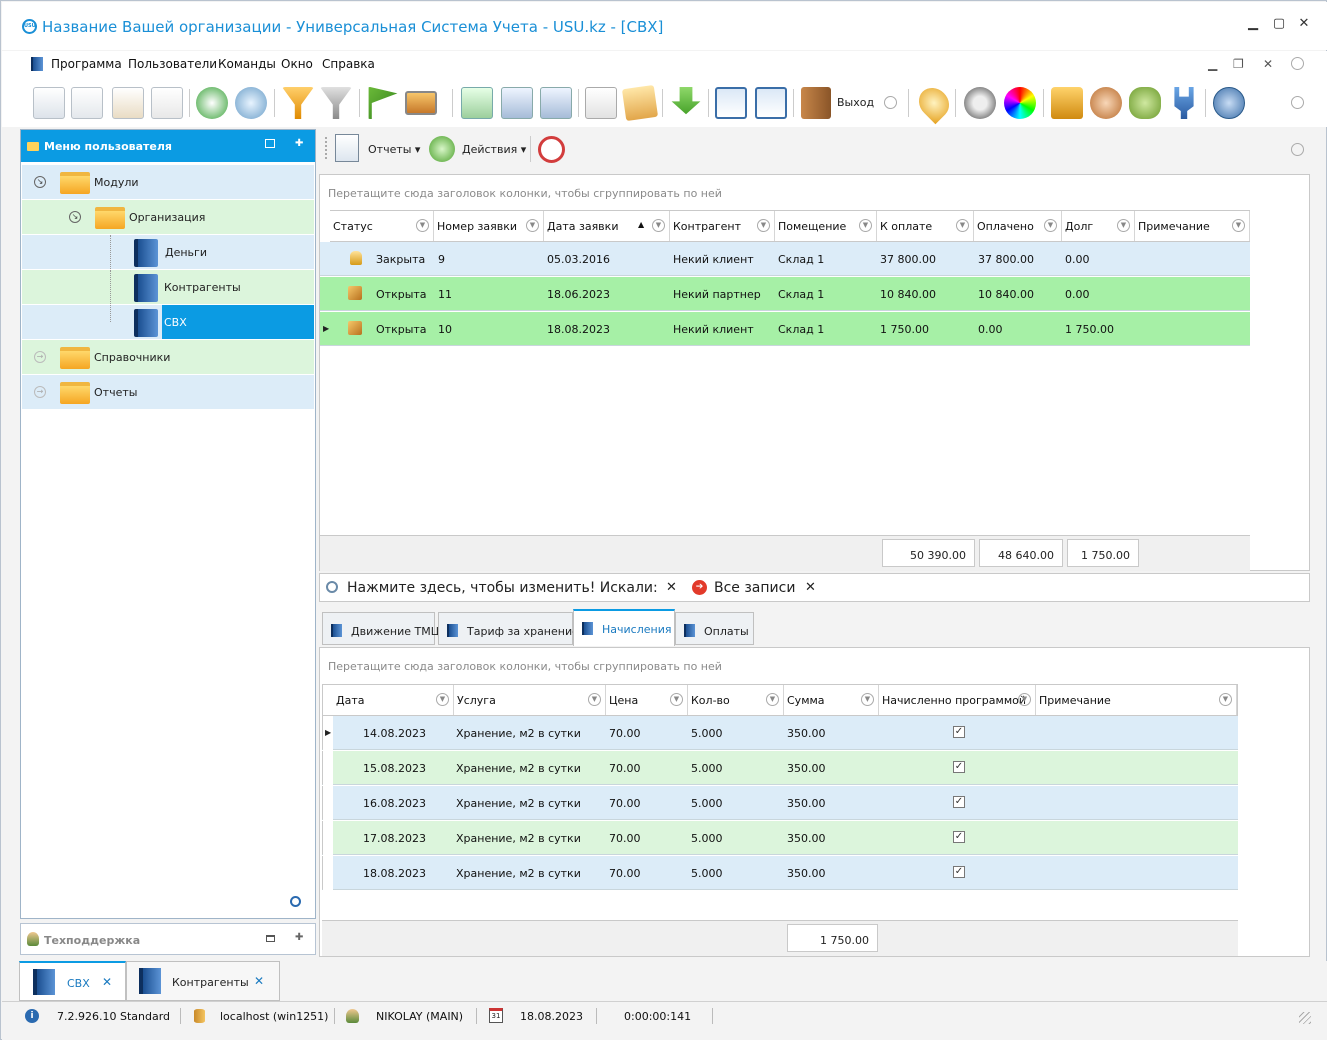 The width and height of the screenshot is (1327, 1040). I want to click on column-header: Оплачено ▼, so click(1018, 226).